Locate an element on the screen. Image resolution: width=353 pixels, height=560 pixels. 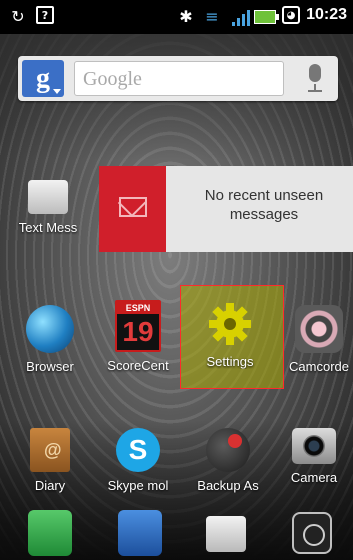
messages-widget-text: No recent unseen messages is located at coordinates (264, 205).